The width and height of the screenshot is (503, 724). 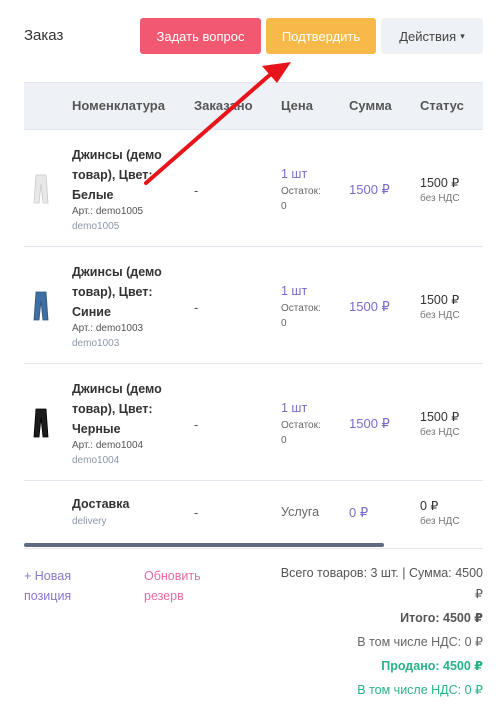 I want to click on jeans-white-thumbnail, so click(x=41, y=189).